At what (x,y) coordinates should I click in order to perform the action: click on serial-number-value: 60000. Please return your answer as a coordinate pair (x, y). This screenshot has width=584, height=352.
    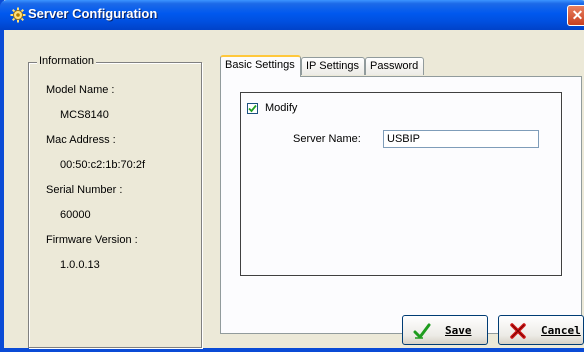
    Looking at the image, I should click on (75, 215).